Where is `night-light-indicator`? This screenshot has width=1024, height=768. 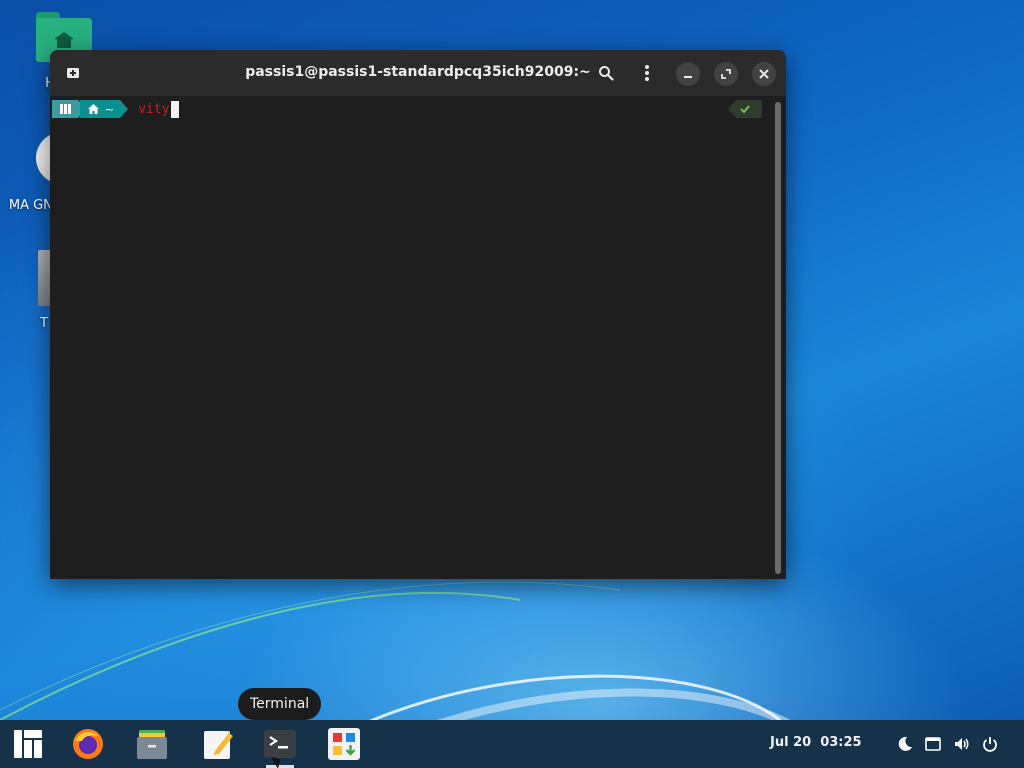 night-light-indicator is located at coordinates (905, 744).